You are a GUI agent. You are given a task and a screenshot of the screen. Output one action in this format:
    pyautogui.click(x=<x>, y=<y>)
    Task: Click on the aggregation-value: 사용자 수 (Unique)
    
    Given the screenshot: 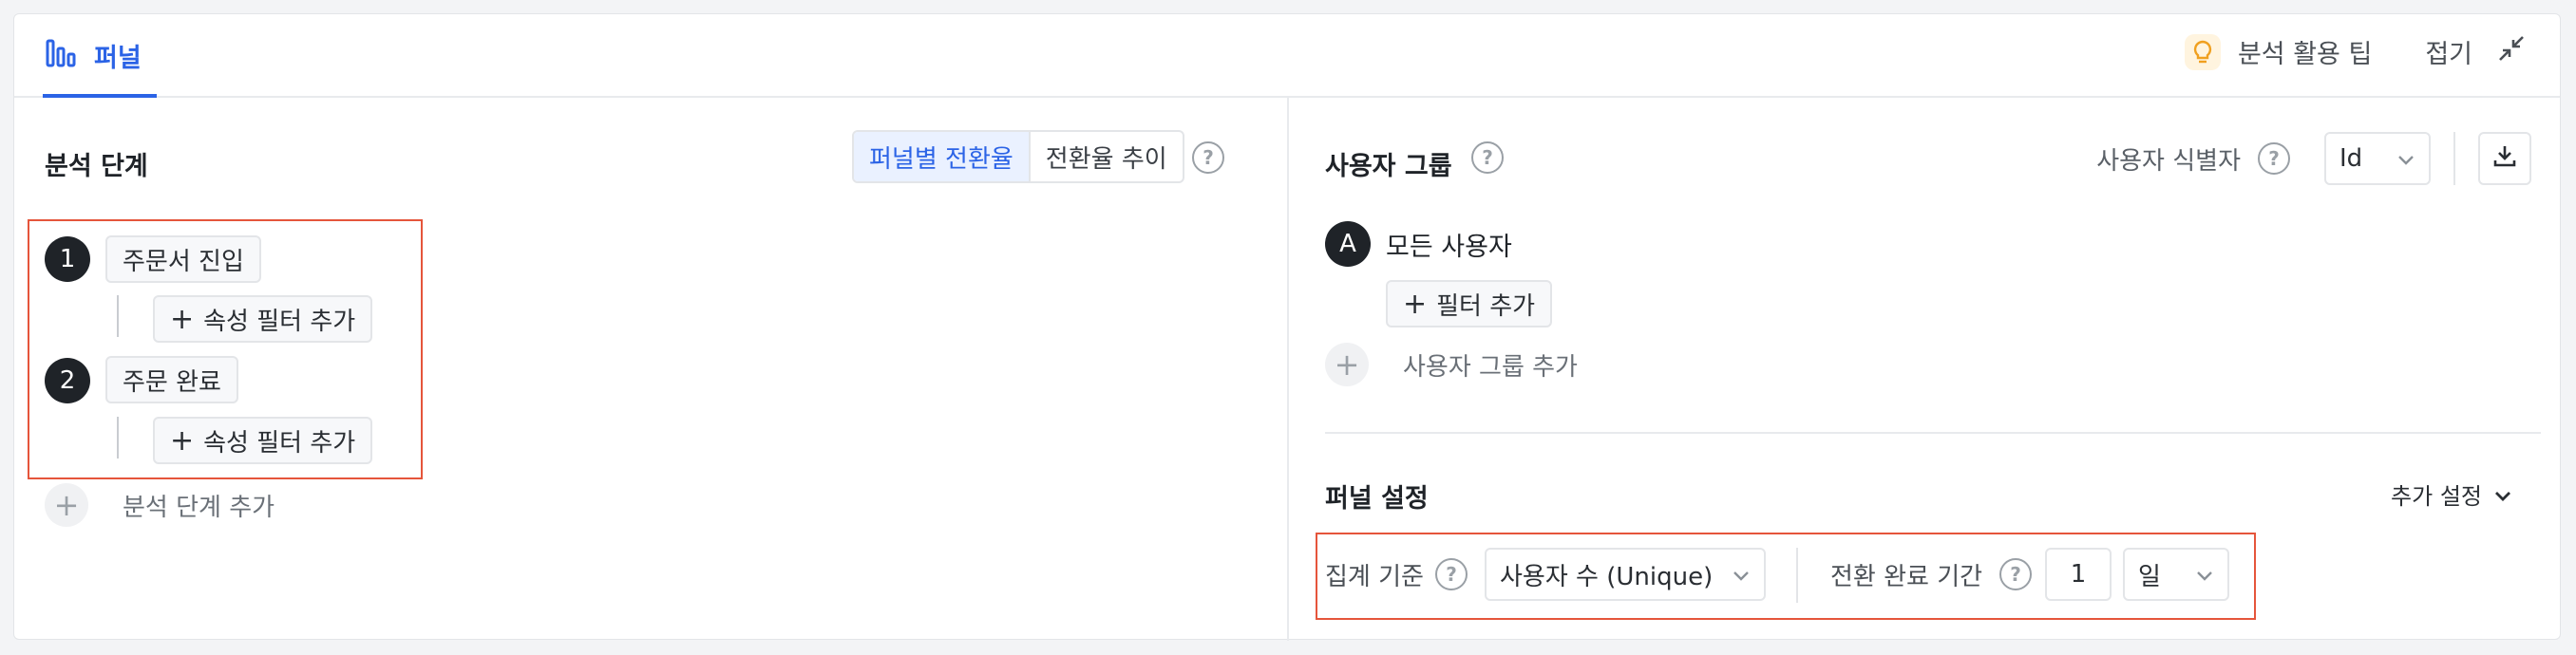 What is the action you would take?
    pyautogui.click(x=1607, y=576)
    